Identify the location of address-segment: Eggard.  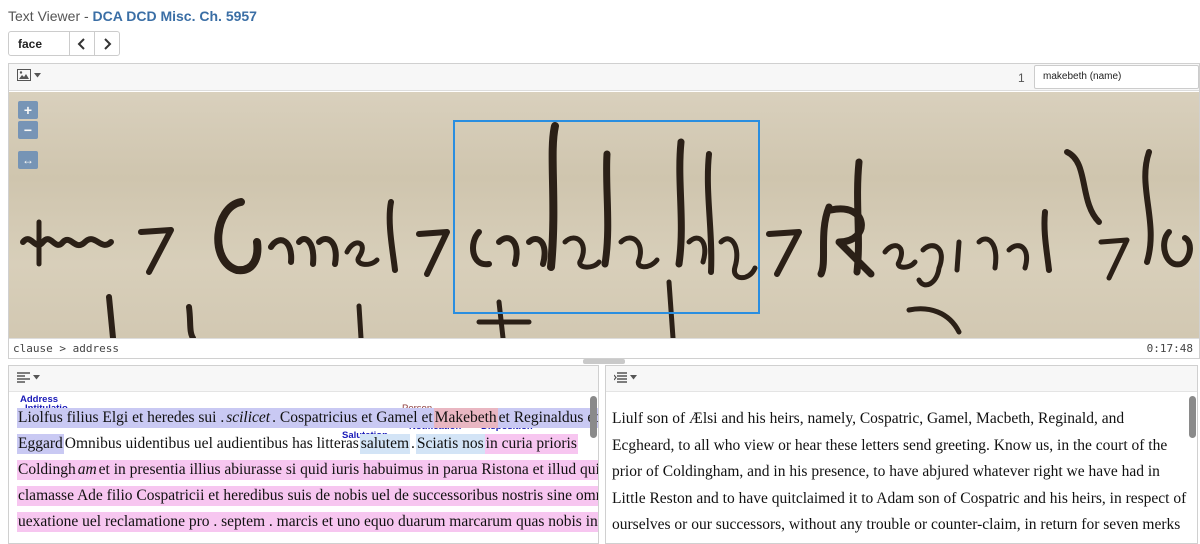
(40, 444).